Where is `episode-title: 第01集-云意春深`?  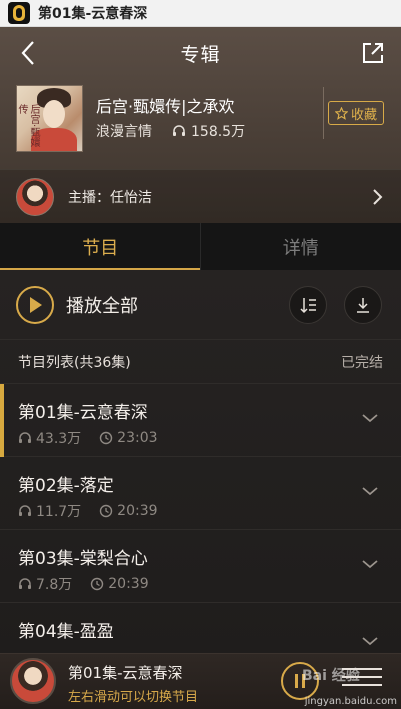
episode-title: 第01集-云意春深 is located at coordinates (83, 413).